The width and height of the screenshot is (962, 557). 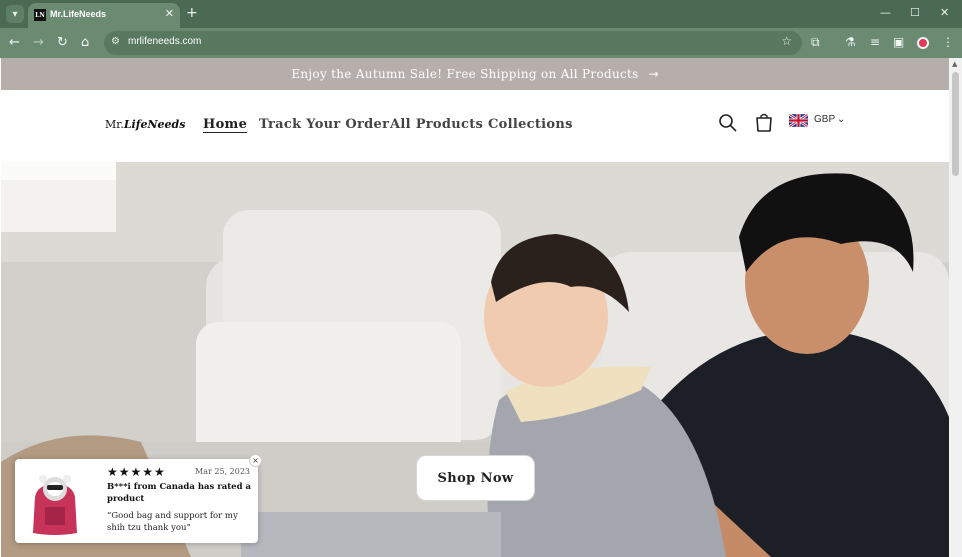 What do you see at coordinates (15, 14) in the screenshot?
I see `tab-search-icon: ▾` at bounding box center [15, 14].